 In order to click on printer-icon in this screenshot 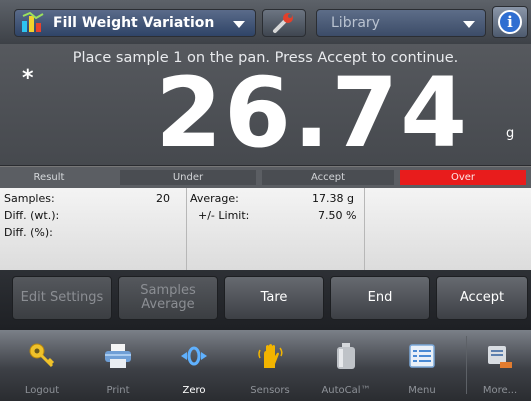, I will do `click(118, 356)`.